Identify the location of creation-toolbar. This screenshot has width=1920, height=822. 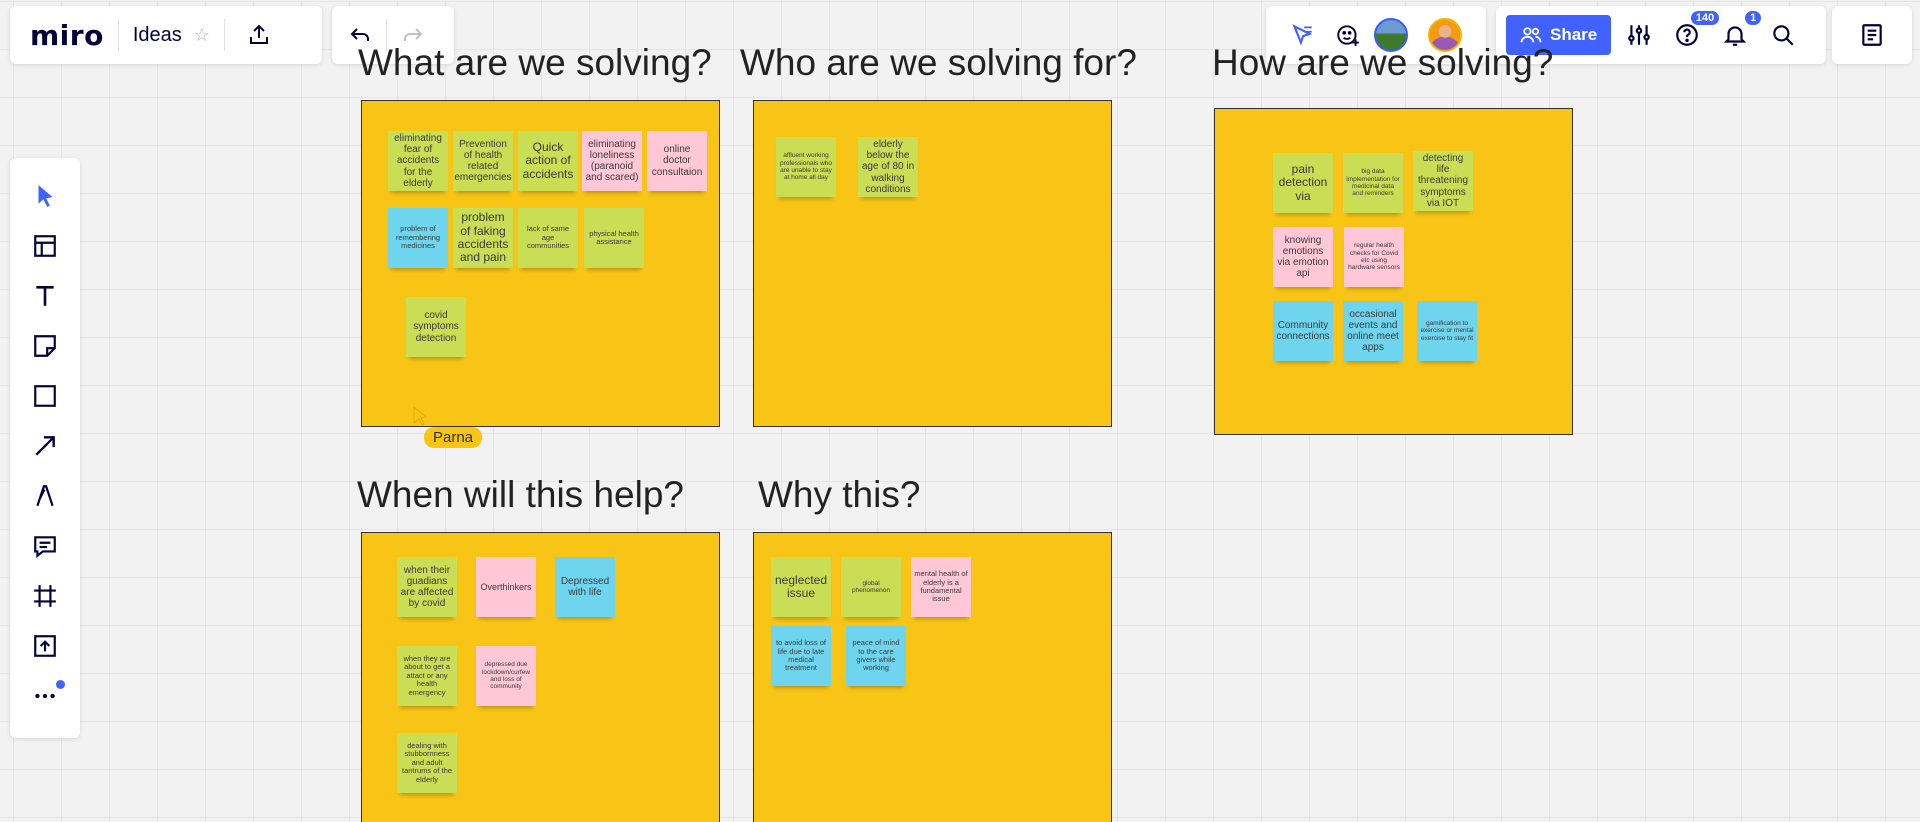
(45, 448).